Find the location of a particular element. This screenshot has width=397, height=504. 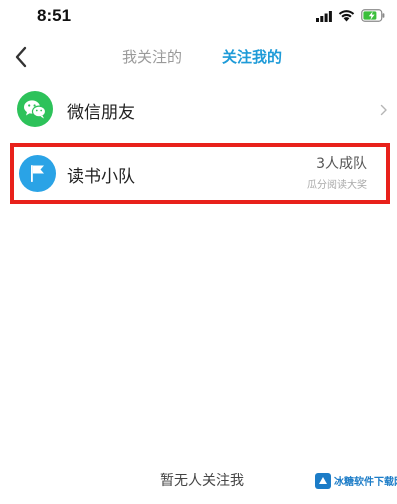

status-time: 8:51 is located at coordinates (54, 15).